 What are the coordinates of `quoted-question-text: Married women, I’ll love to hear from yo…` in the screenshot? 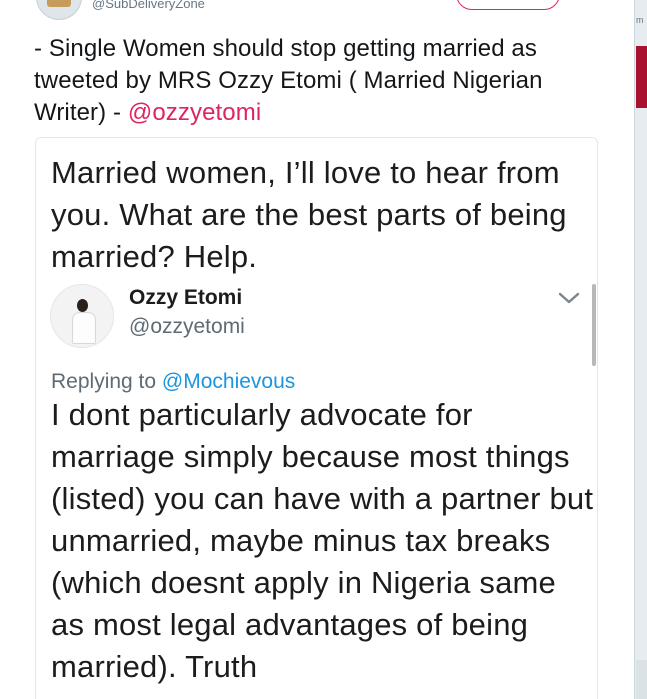 It's located at (309, 214).